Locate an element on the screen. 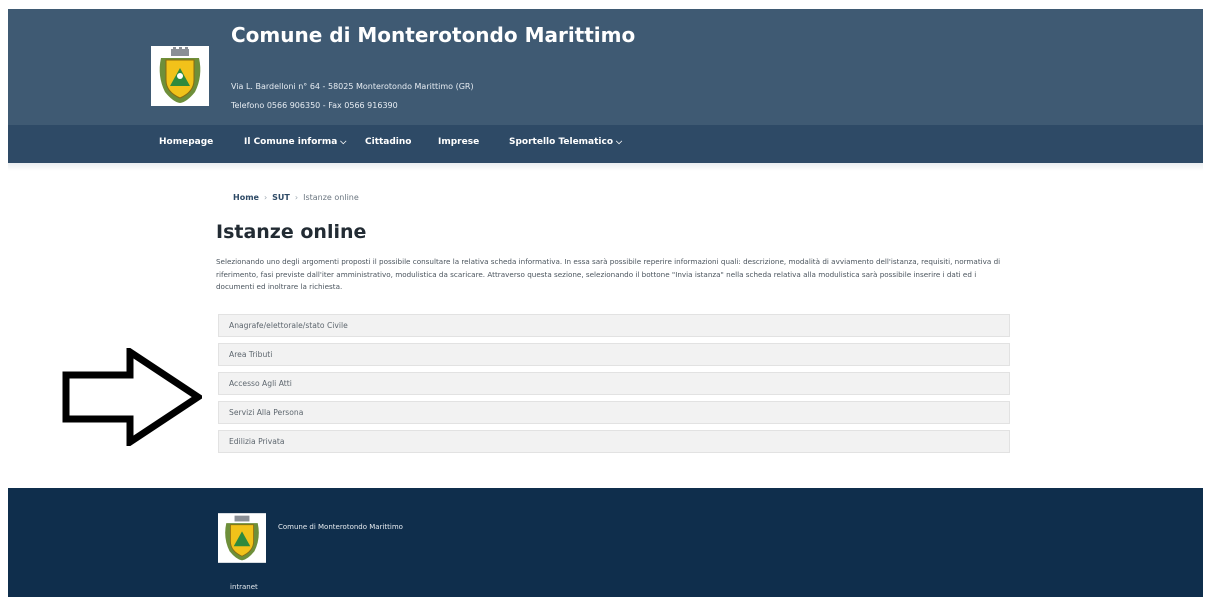 The width and height of the screenshot is (1207, 597). nav-item-label: Cittadino is located at coordinates (388, 142).